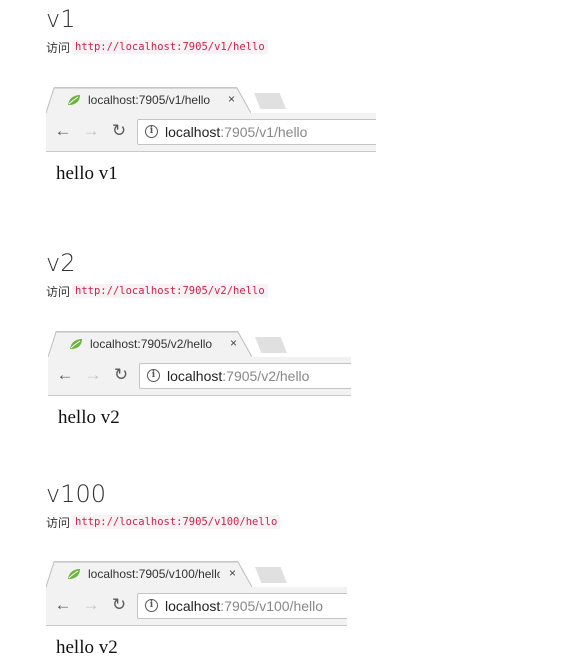  What do you see at coordinates (154, 574) in the screenshot?
I see `tab-title: localhost:7905/v100/hello` at bounding box center [154, 574].